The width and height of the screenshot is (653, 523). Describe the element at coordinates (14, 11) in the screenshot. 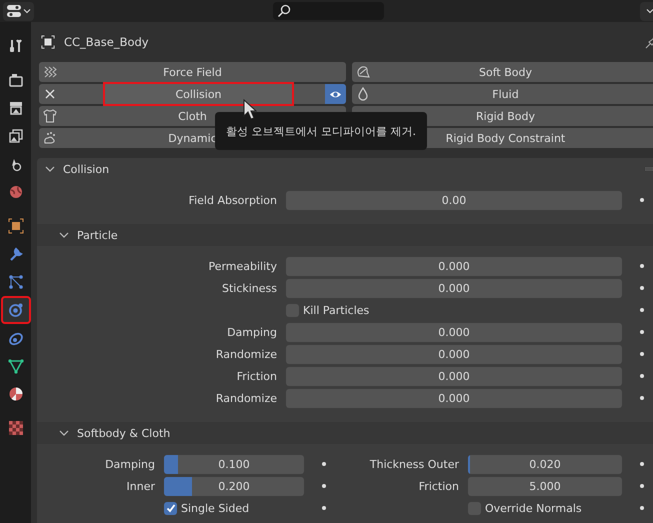

I see `toggles-icon` at that location.